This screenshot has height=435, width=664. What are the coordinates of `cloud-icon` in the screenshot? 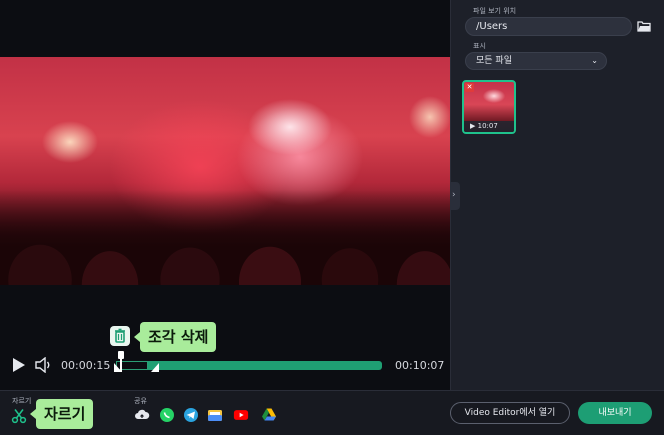 It's located at (142, 415).